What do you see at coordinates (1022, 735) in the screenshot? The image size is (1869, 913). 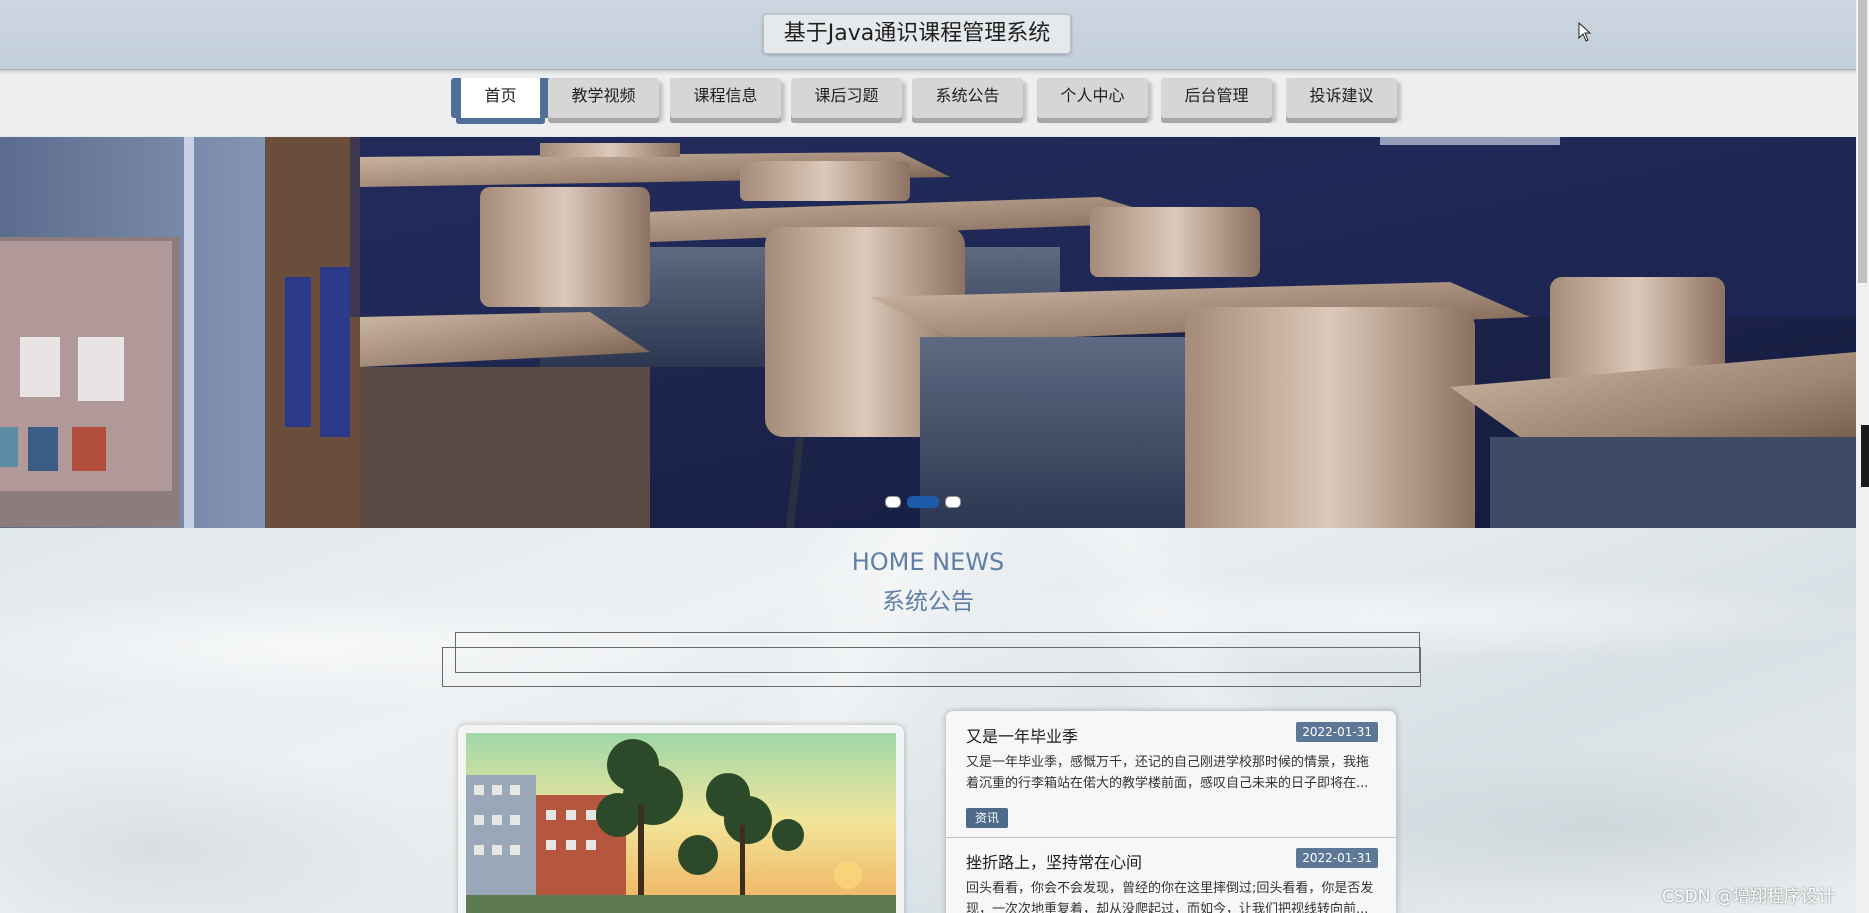 I see `news-title: 又是一年毕业季` at bounding box center [1022, 735].